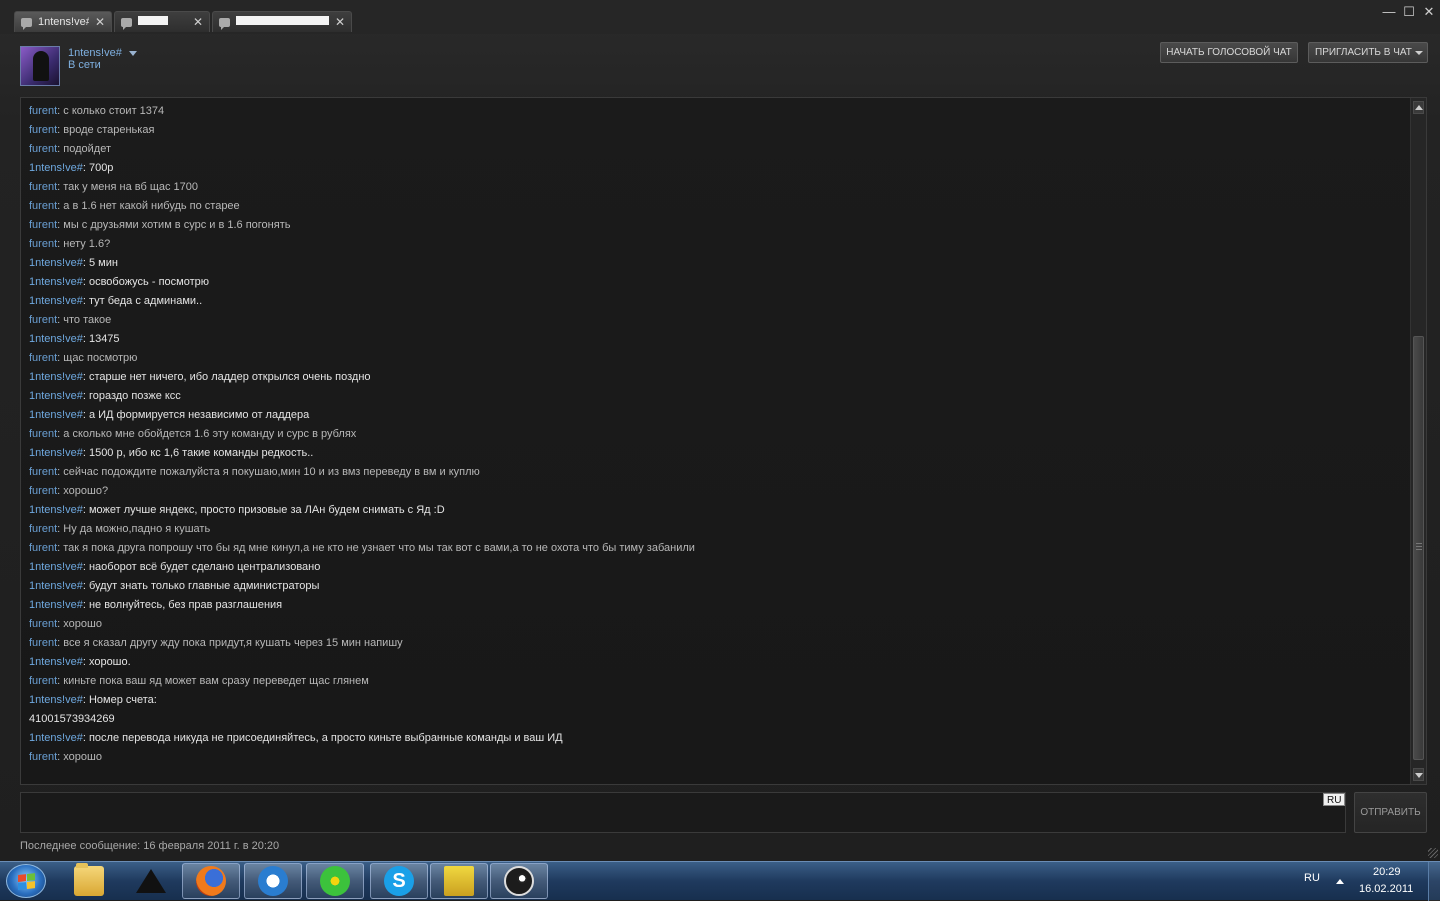  Describe the element at coordinates (399, 881) in the screenshot. I see `taskbar-skype: S` at that location.